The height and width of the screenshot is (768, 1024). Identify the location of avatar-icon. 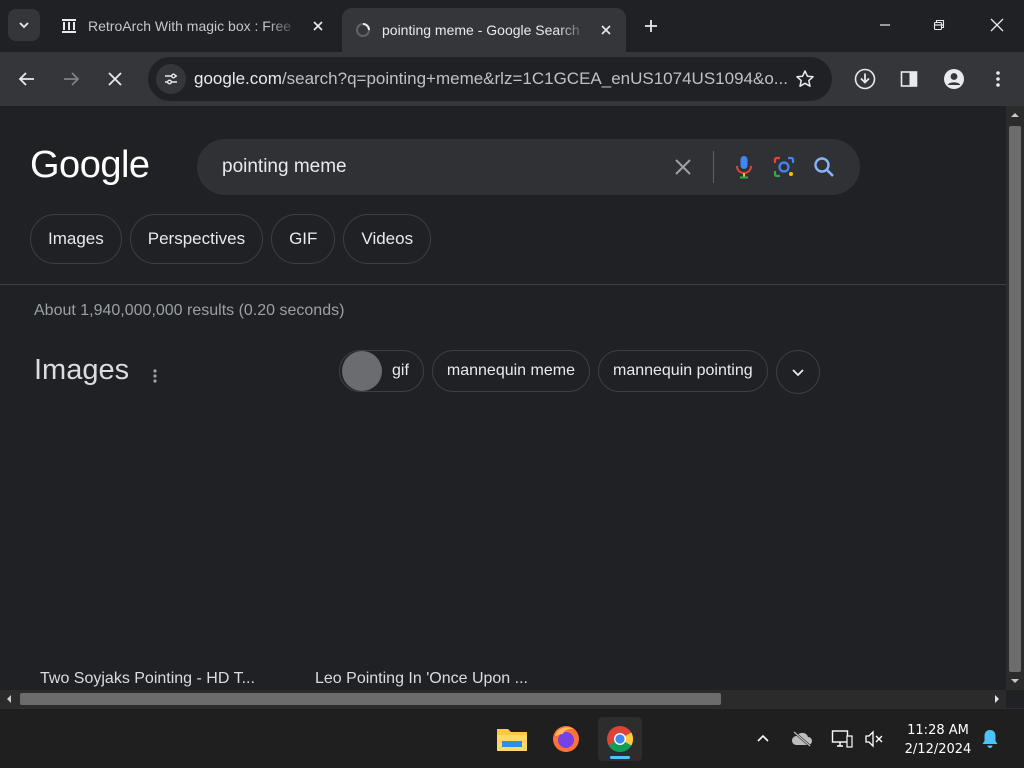
(954, 79).